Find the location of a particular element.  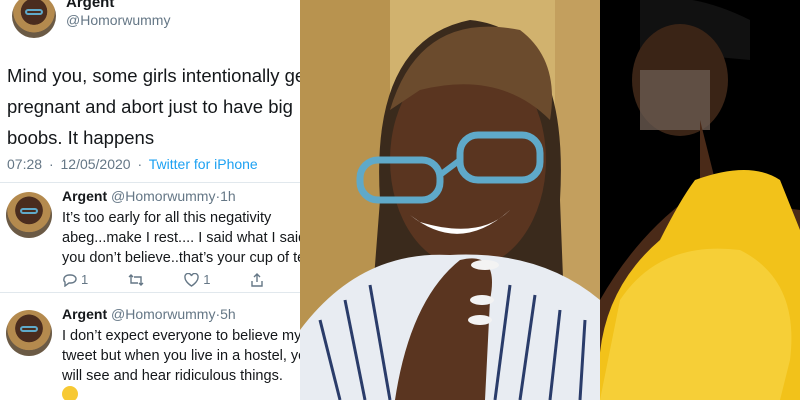

reply-header: Argent @Homorwummy·5h is located at coordinates (149, 314).